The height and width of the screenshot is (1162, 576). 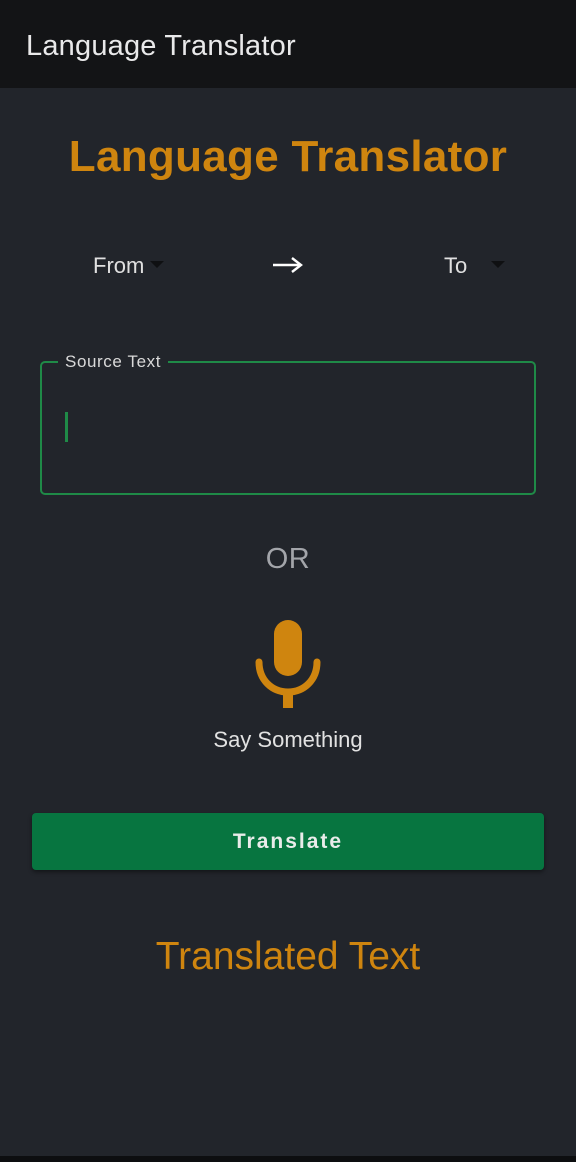 What do you see at coordinates (288, 841) in the screenshot?
I see `translate-button: Translate` at bounding box center [288, 841].